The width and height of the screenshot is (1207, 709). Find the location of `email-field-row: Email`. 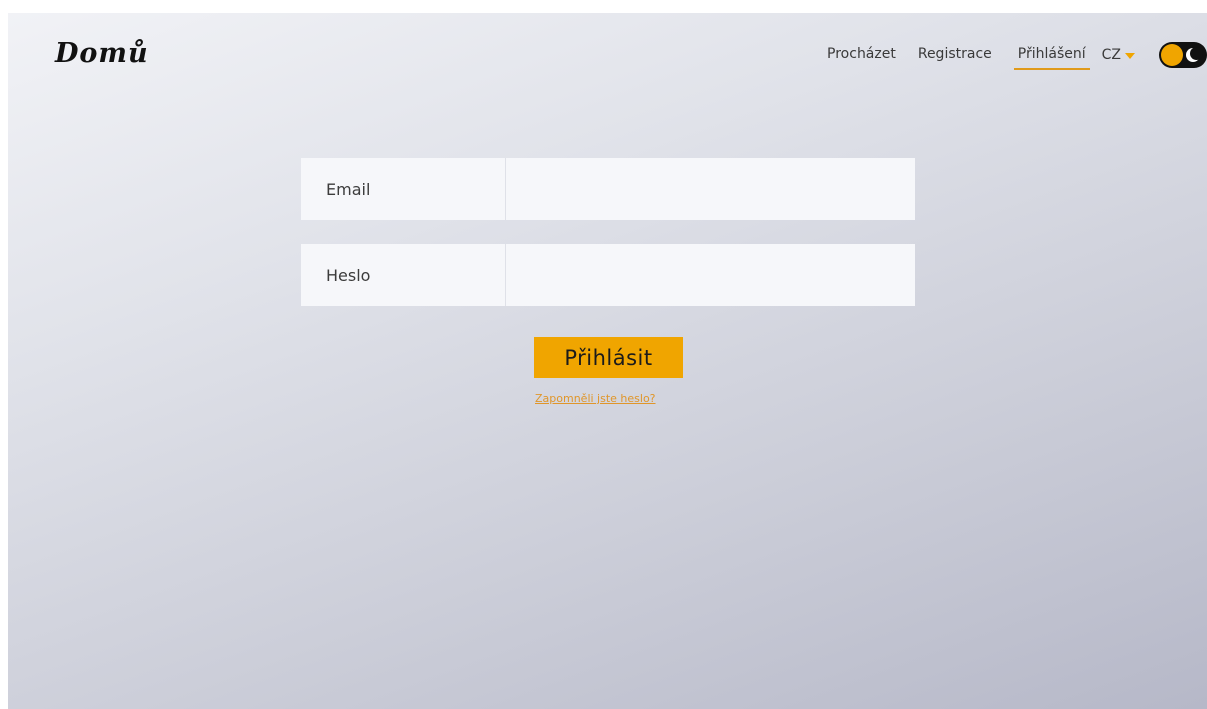

email-field-row: Email is located at coordinates (608, 189).